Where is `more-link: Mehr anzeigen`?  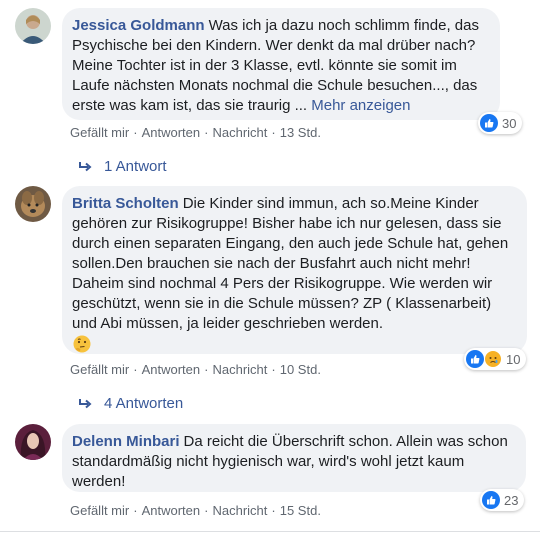
more-link: Mehr anzeigen is located at coordinates (360, 105).